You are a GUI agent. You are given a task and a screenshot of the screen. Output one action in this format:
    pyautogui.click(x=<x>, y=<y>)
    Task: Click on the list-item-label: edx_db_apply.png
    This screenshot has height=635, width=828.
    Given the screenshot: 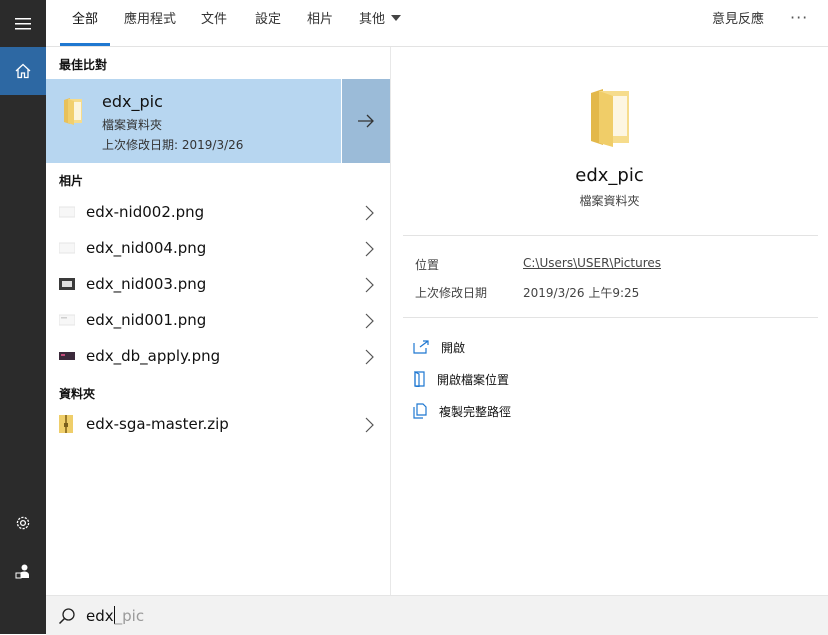 What is the action you would take?
    pyautogui.click(x=153, y=356)
    